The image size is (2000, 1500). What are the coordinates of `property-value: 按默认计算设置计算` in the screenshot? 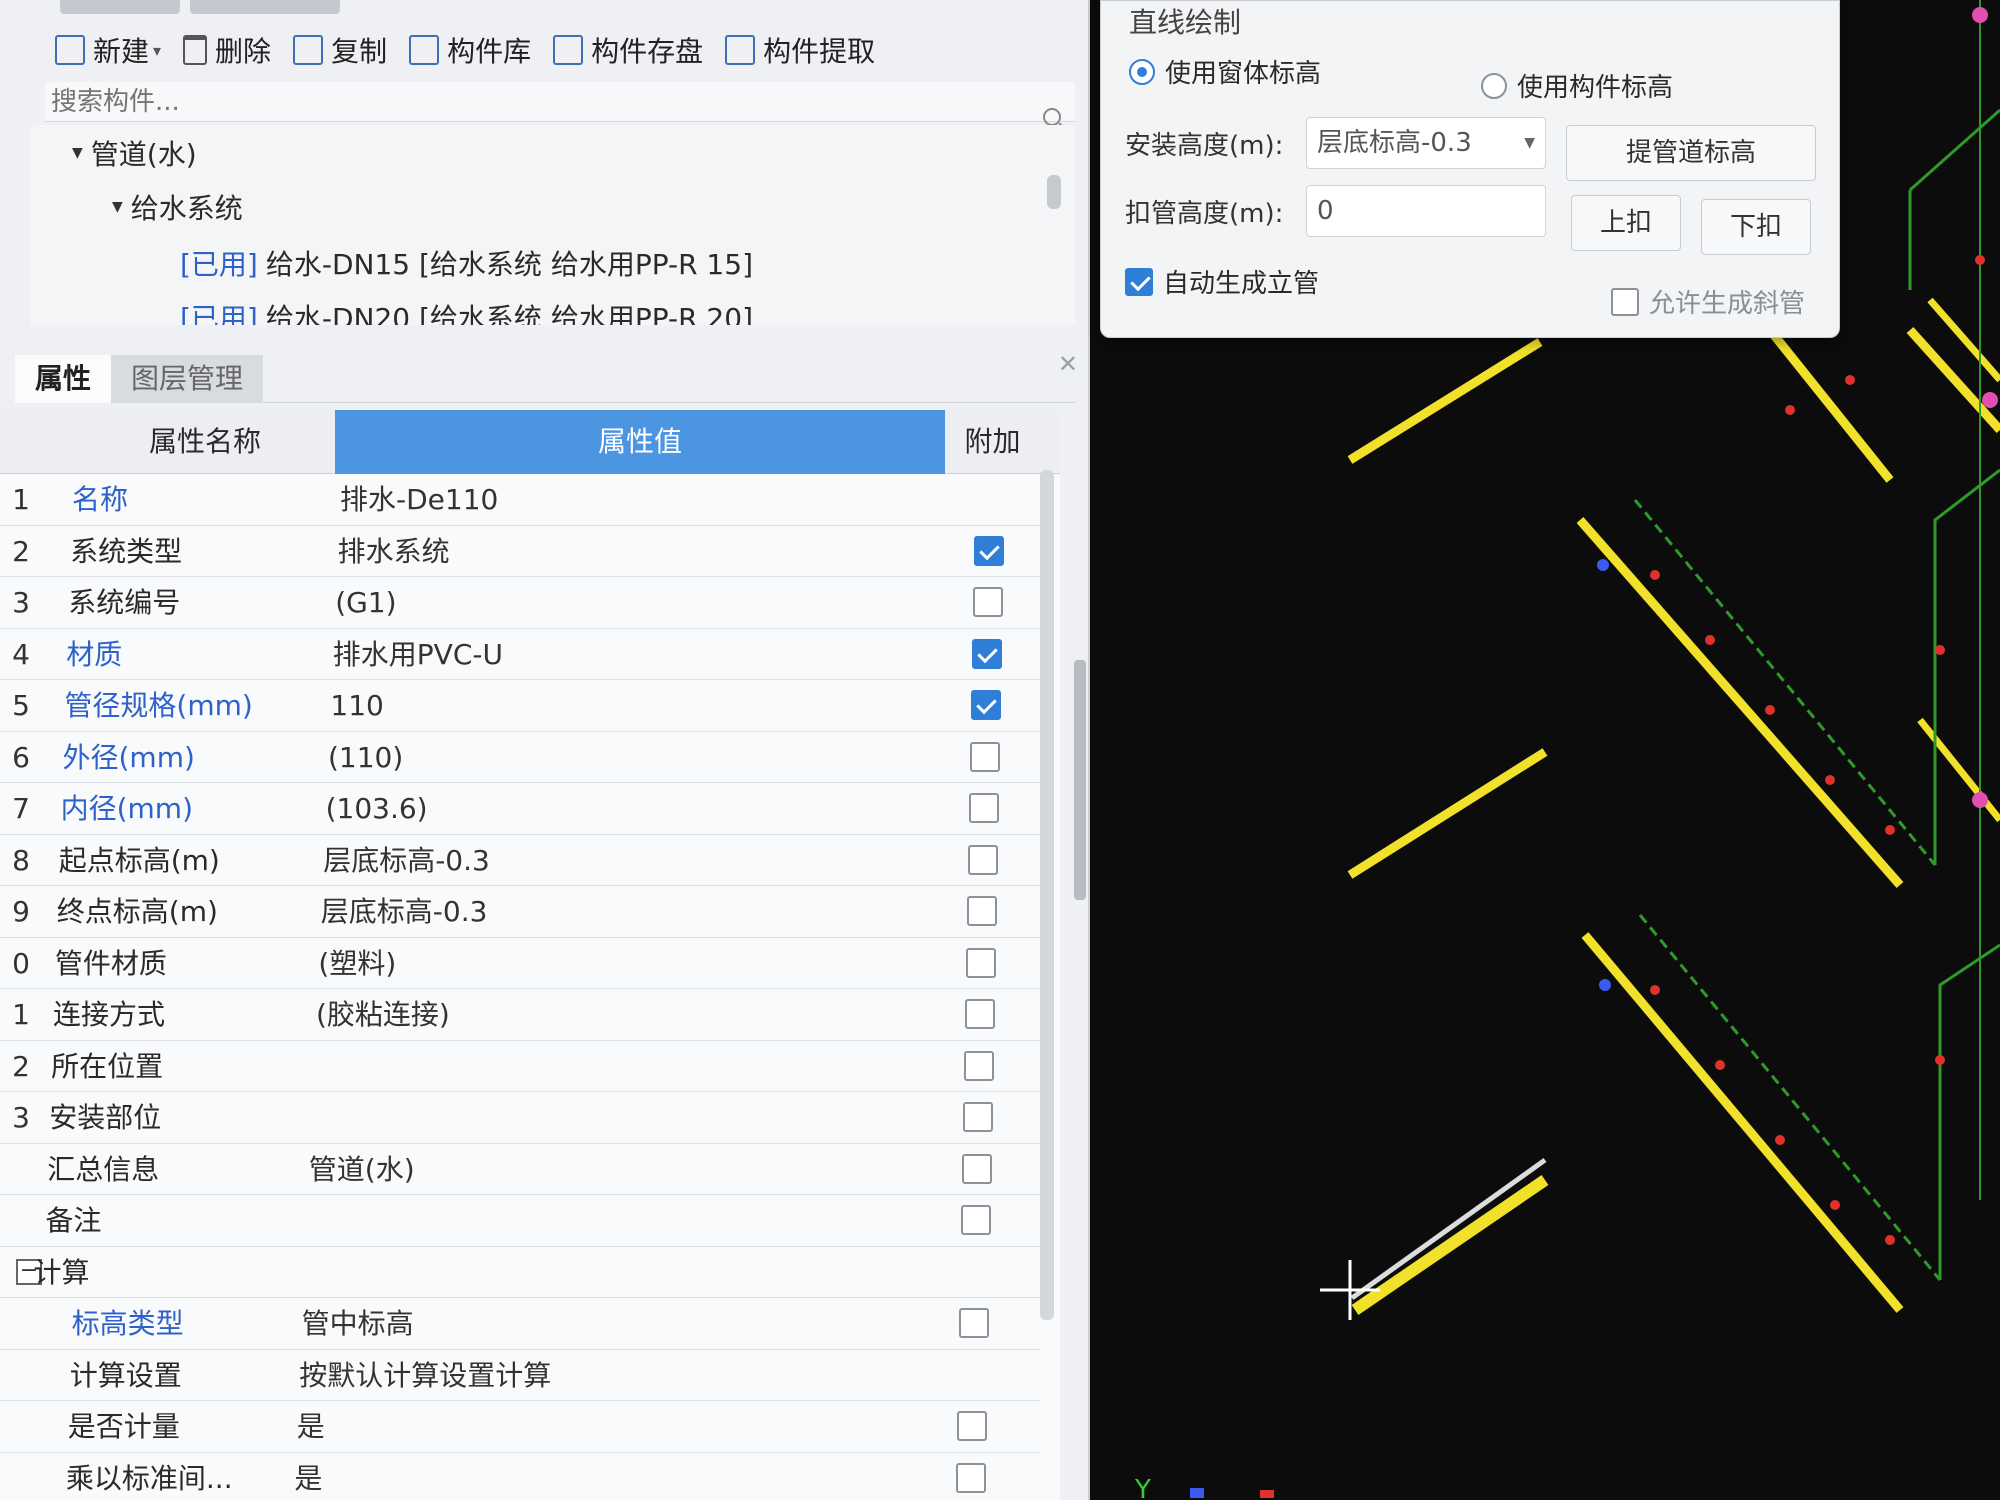 It's located at (425, 1376).